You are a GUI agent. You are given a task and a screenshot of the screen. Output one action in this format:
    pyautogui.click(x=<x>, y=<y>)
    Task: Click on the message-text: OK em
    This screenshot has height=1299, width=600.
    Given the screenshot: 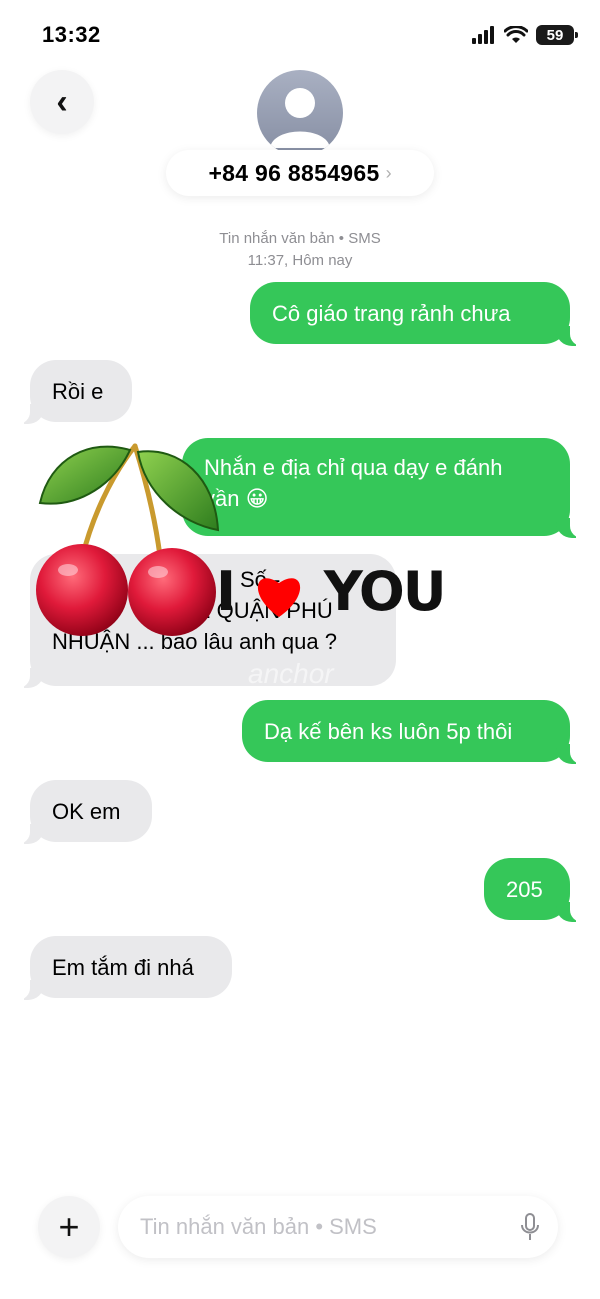 What is the action you would take?
    pyautogui.click(x=86, y=811)
    